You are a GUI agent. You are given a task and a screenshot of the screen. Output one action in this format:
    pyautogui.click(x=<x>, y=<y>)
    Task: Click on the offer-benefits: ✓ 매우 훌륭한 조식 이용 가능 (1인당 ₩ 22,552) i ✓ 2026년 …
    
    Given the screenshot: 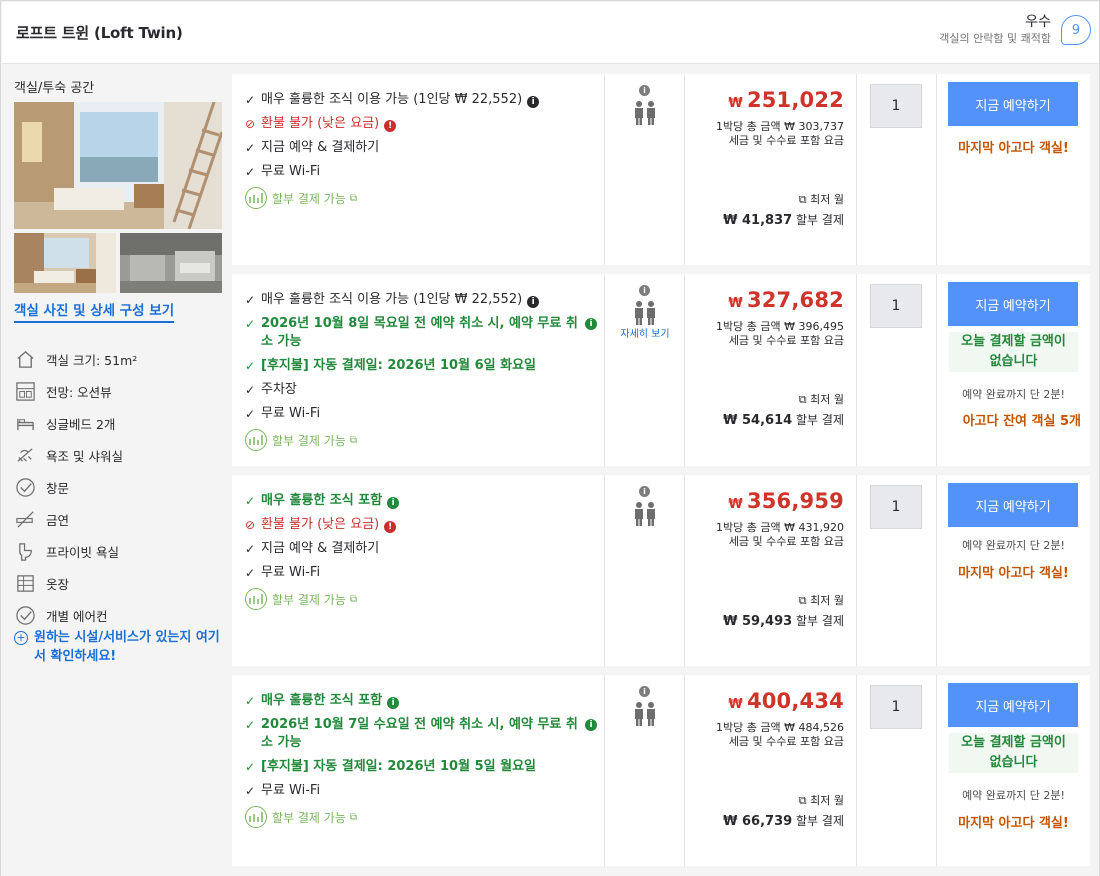 What is the action you would take?
    pyautogui.click(x=418, y=370)
    